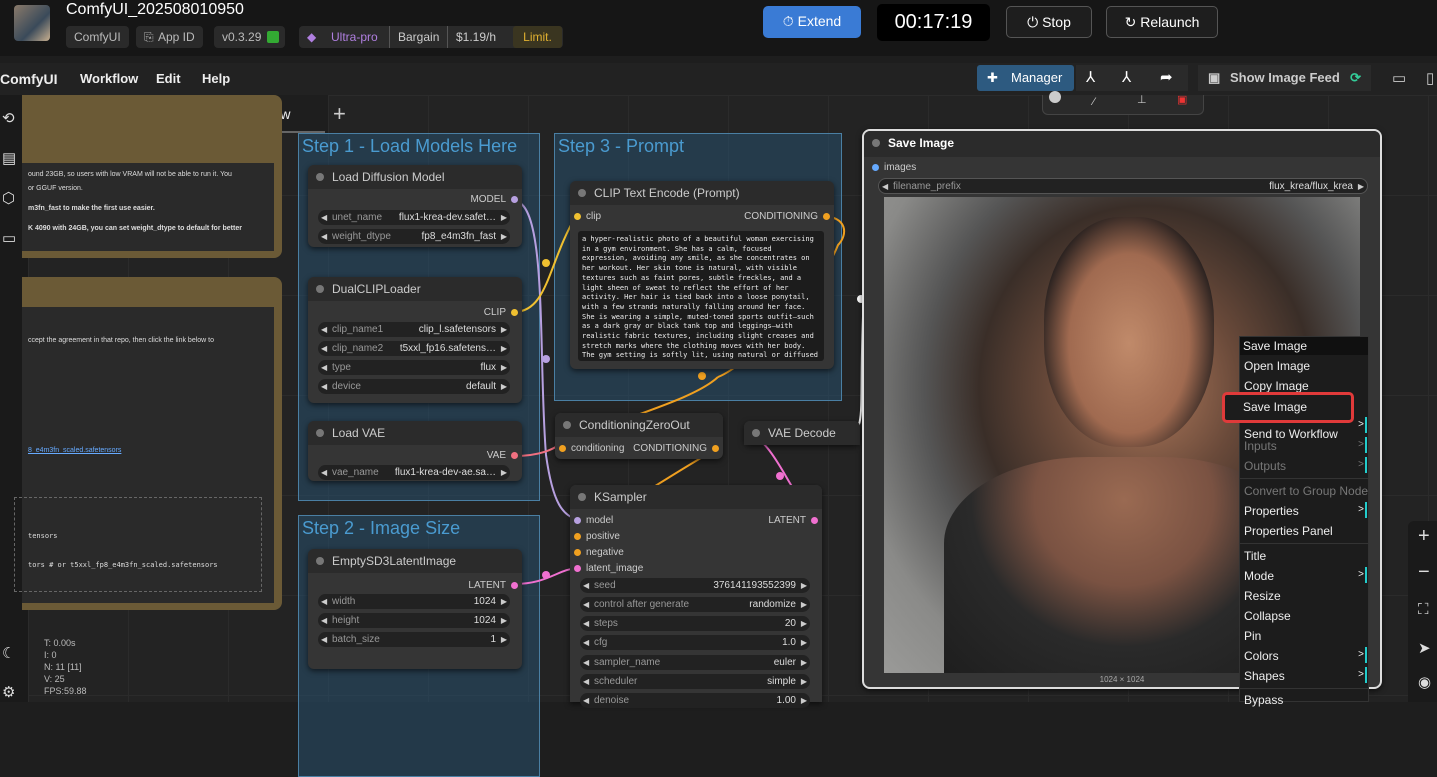  What do you see at coordinates (414, 236) in the screenshot?
I see `widget-weight-dtype: weight_dtype fp8_e4m3fn_fast` at bounding box center [414, 236].